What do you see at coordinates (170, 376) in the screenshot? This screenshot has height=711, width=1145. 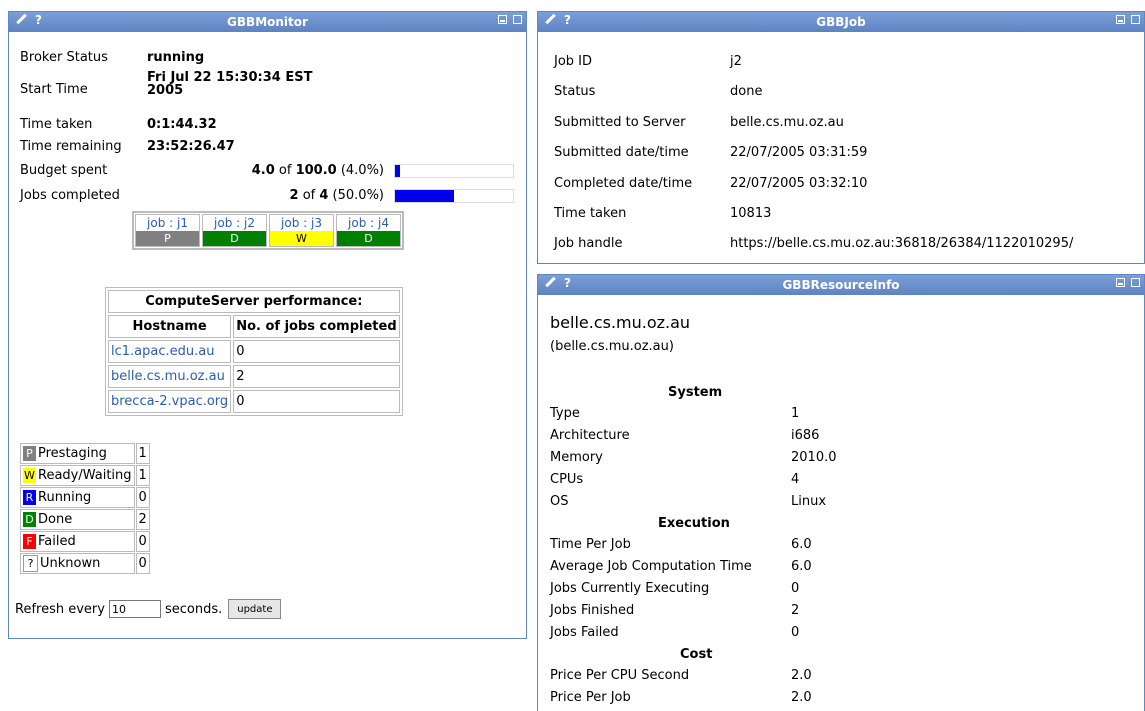 I see `host-link: belle.cs.mu.oz.au` at bounding box center [170, 376].